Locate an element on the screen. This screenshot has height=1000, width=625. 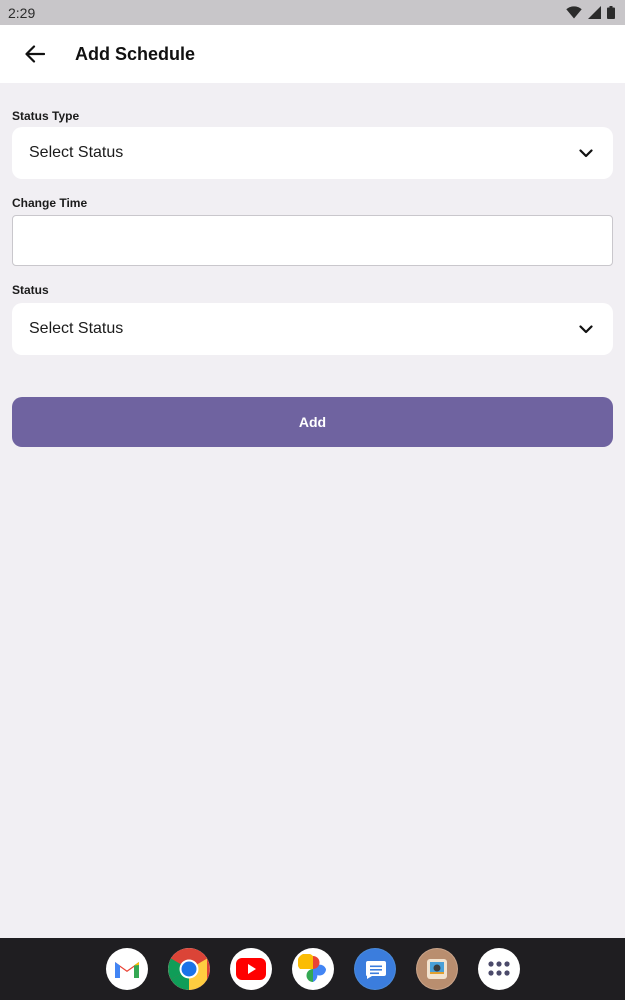
photos-icon is located at coordinates (312, 969).